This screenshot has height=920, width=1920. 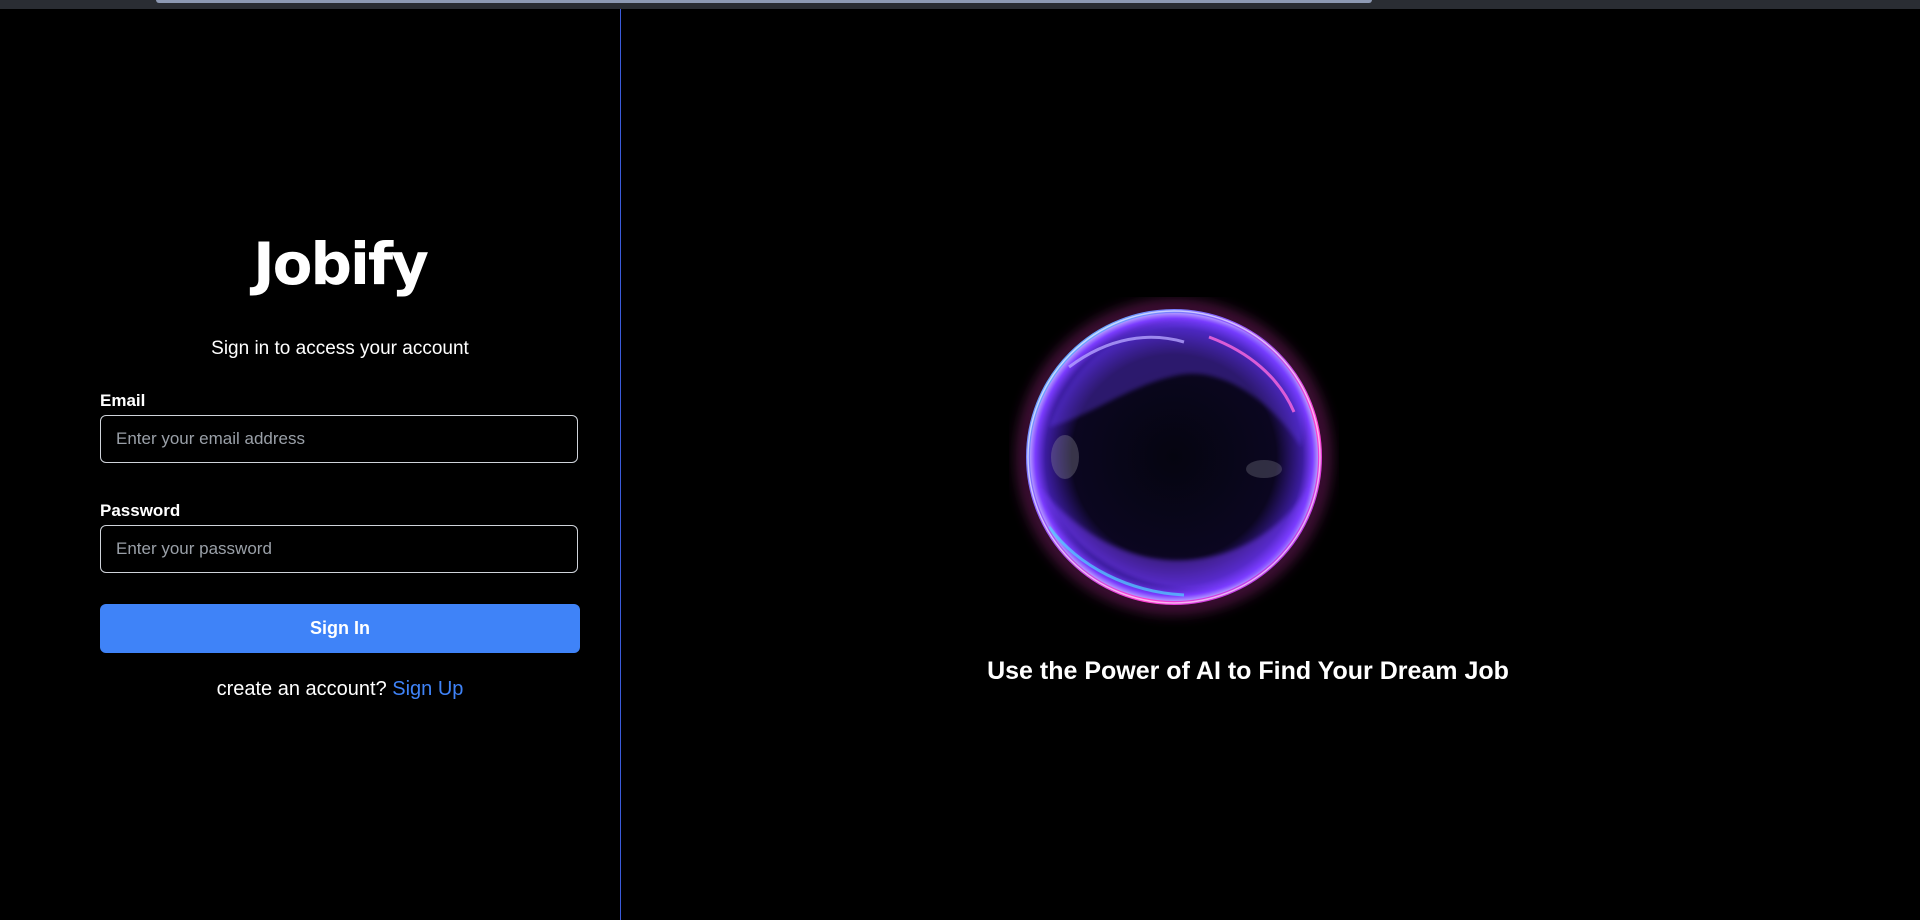 What do you see at coordinates (341, 264) in the screenshot?
I see `brand-logo: Jobify` at bounding box center [341, 264].